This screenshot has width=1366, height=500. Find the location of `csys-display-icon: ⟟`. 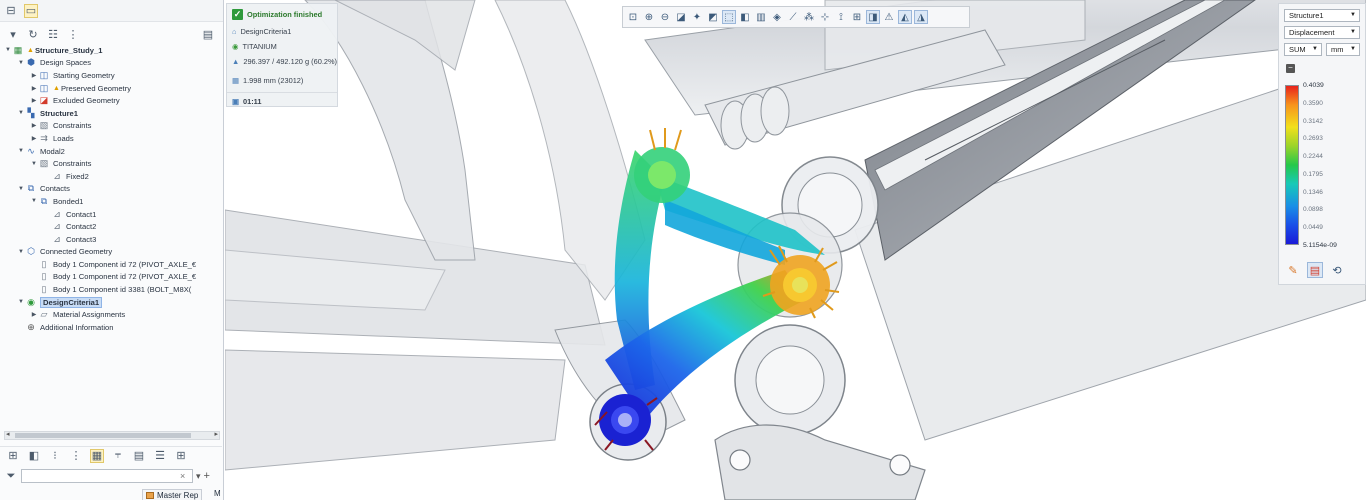

csys-display-icon: ⟟ is located at coordinates (841, 17).